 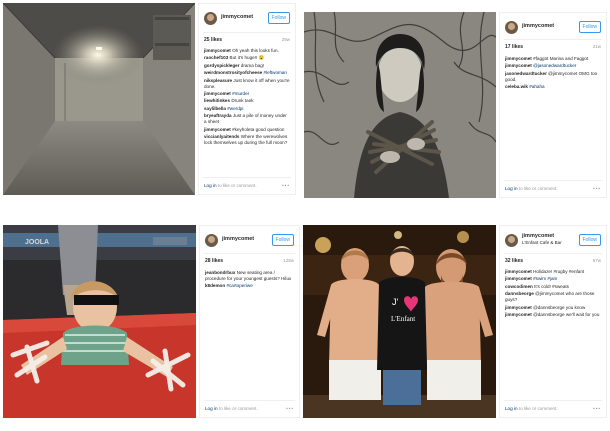 I want to click on comment-text: drama bag!, so click(x=252, y=65).